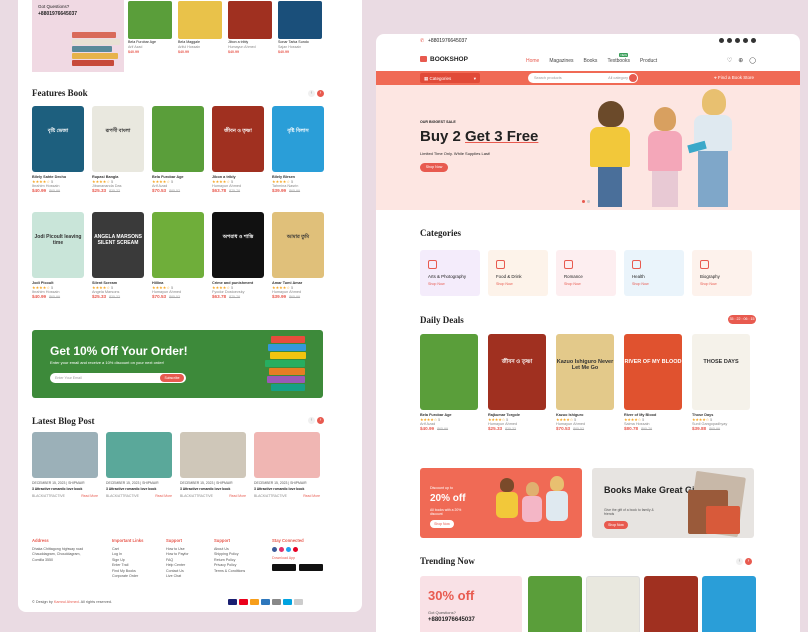  Describe the element at coordinates (66, 602) in the screenshot. I see `designer-link: Kamrul Ahmed` at that location.